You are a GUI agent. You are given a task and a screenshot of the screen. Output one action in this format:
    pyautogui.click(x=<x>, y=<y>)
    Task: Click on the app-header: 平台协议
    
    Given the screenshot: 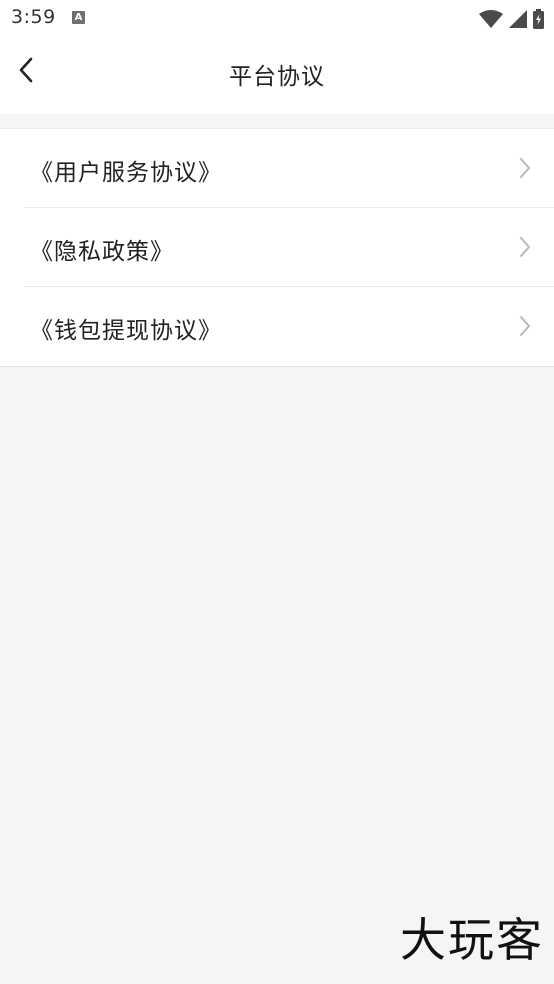 What is the action you would take?
    pyautogui.click(x=277, y=76)
    